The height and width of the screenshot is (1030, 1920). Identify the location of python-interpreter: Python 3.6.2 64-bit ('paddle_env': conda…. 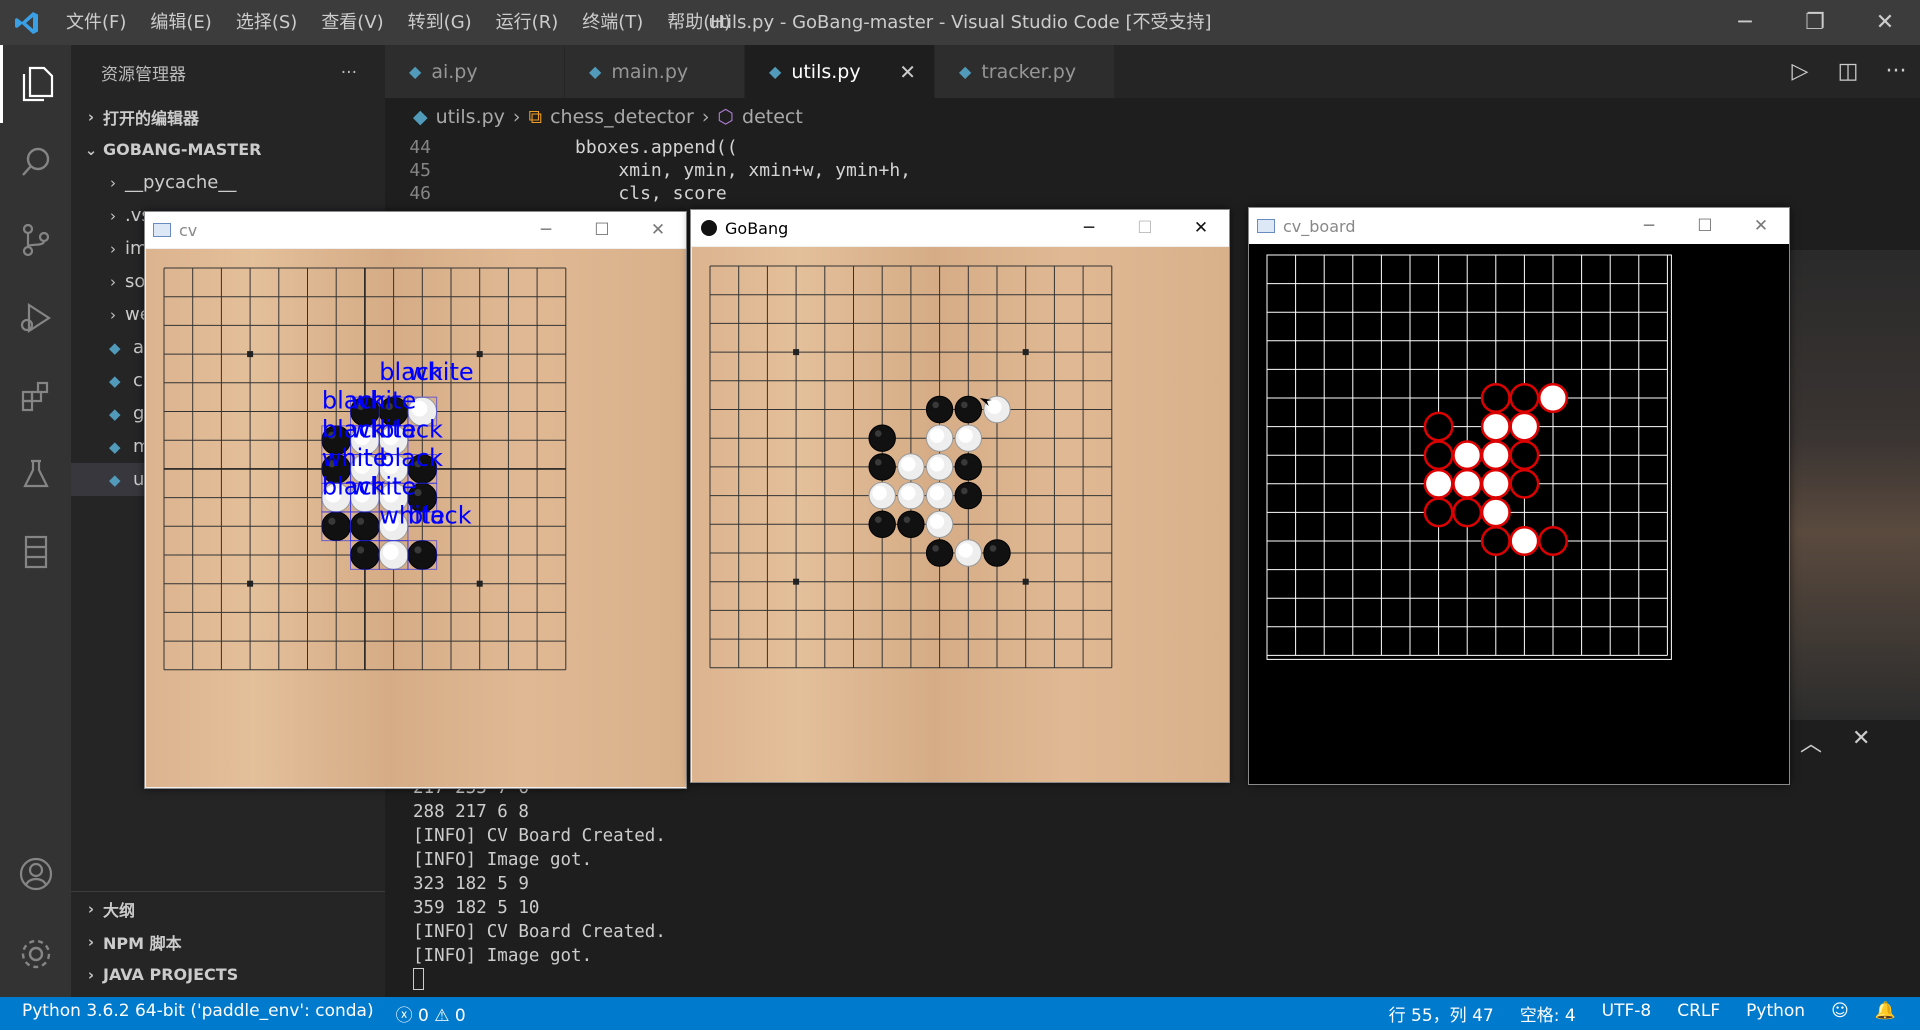
(198, 1013).